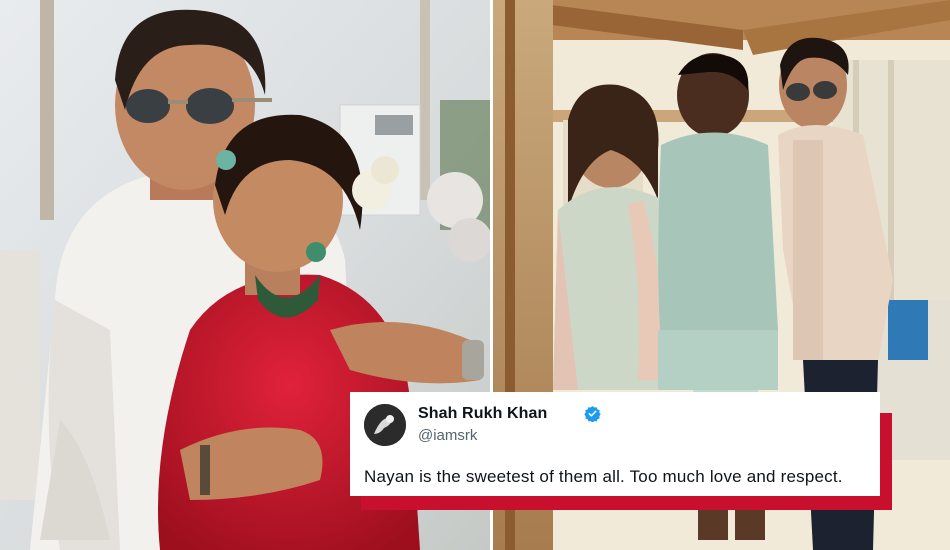  I want to click on verified-badge-icon, so click(592, 414).